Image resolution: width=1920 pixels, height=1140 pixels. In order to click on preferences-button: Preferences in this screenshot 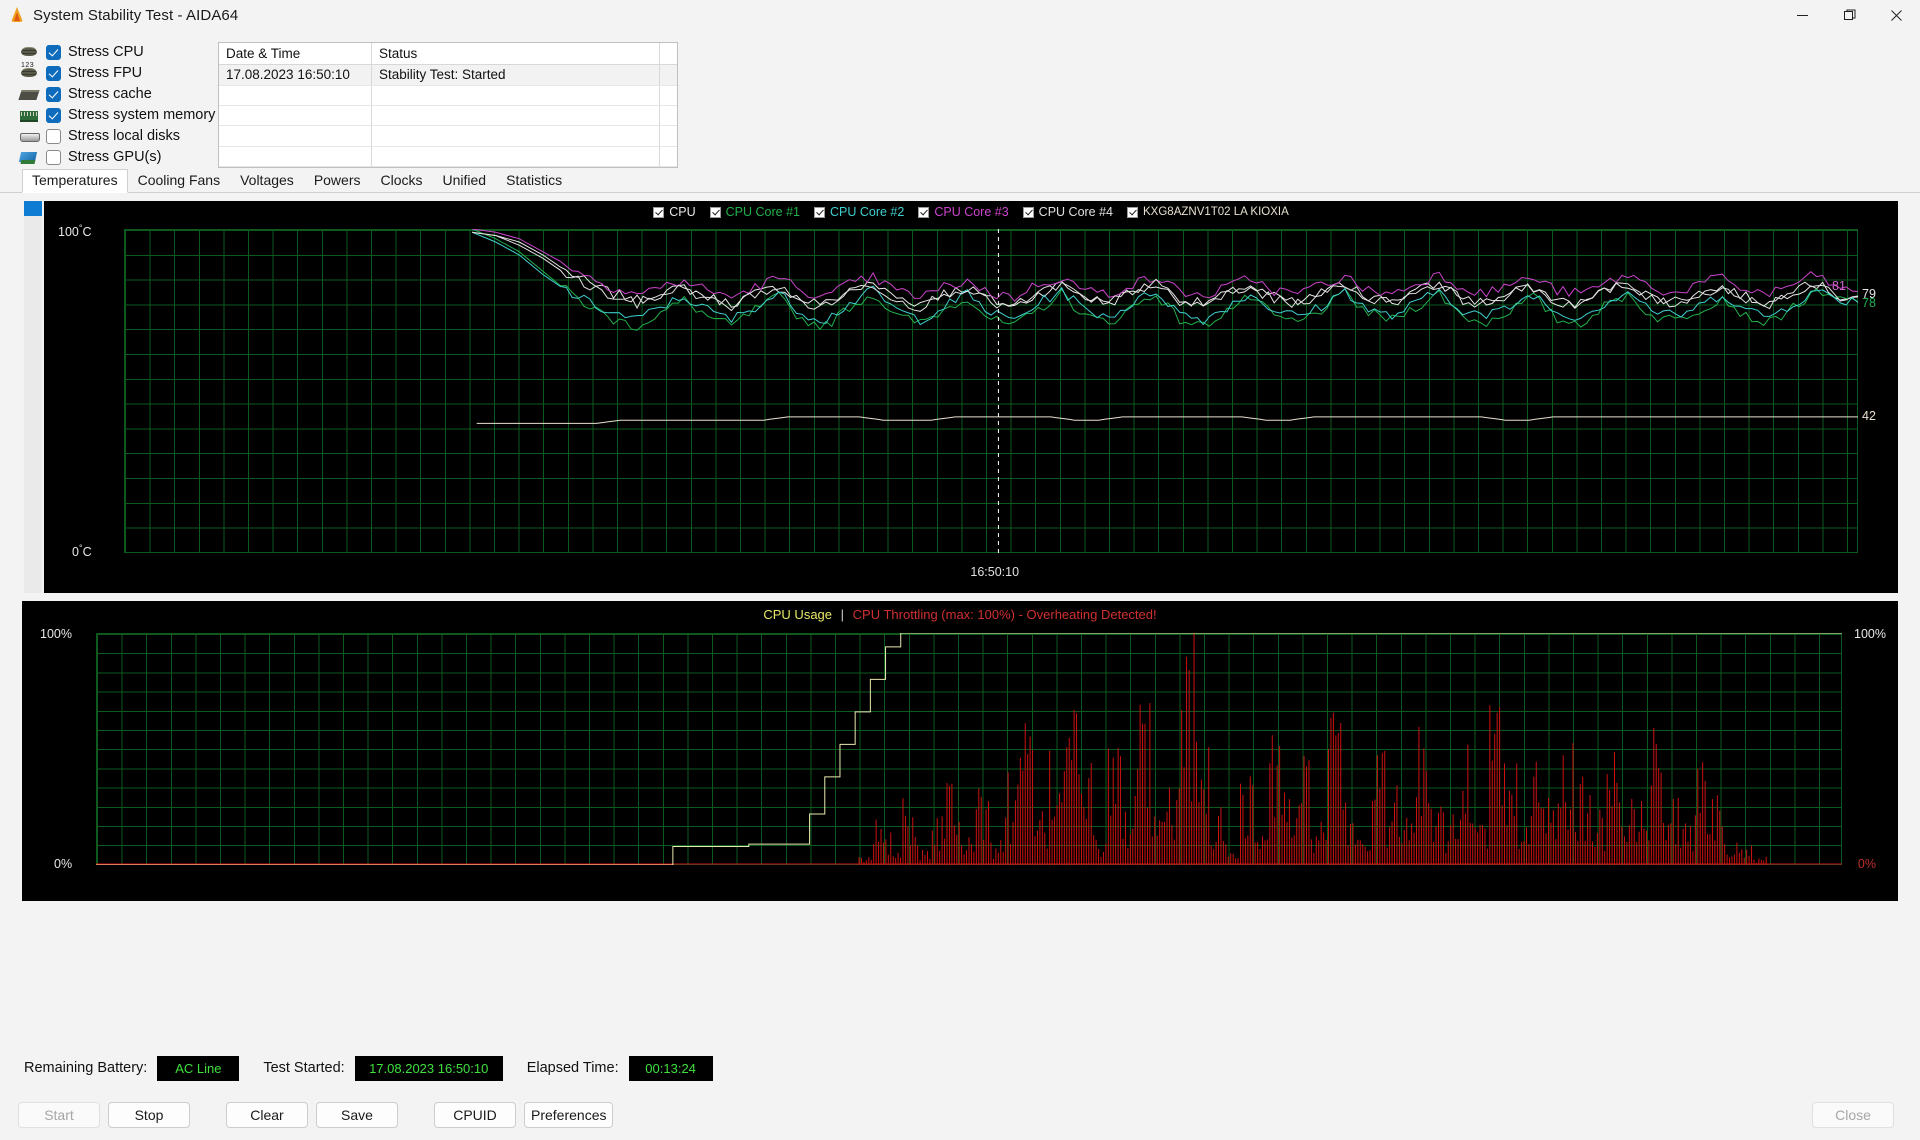, I will do `click(569, 1115)`.